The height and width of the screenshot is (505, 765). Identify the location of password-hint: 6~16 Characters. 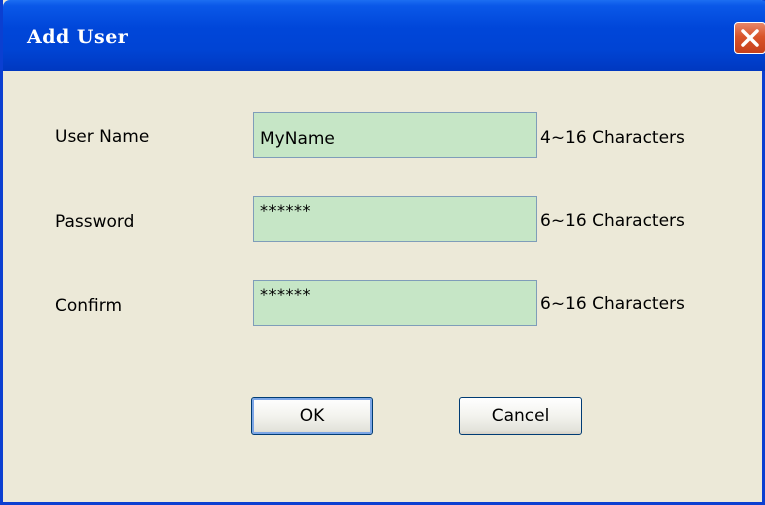
(612, 221).